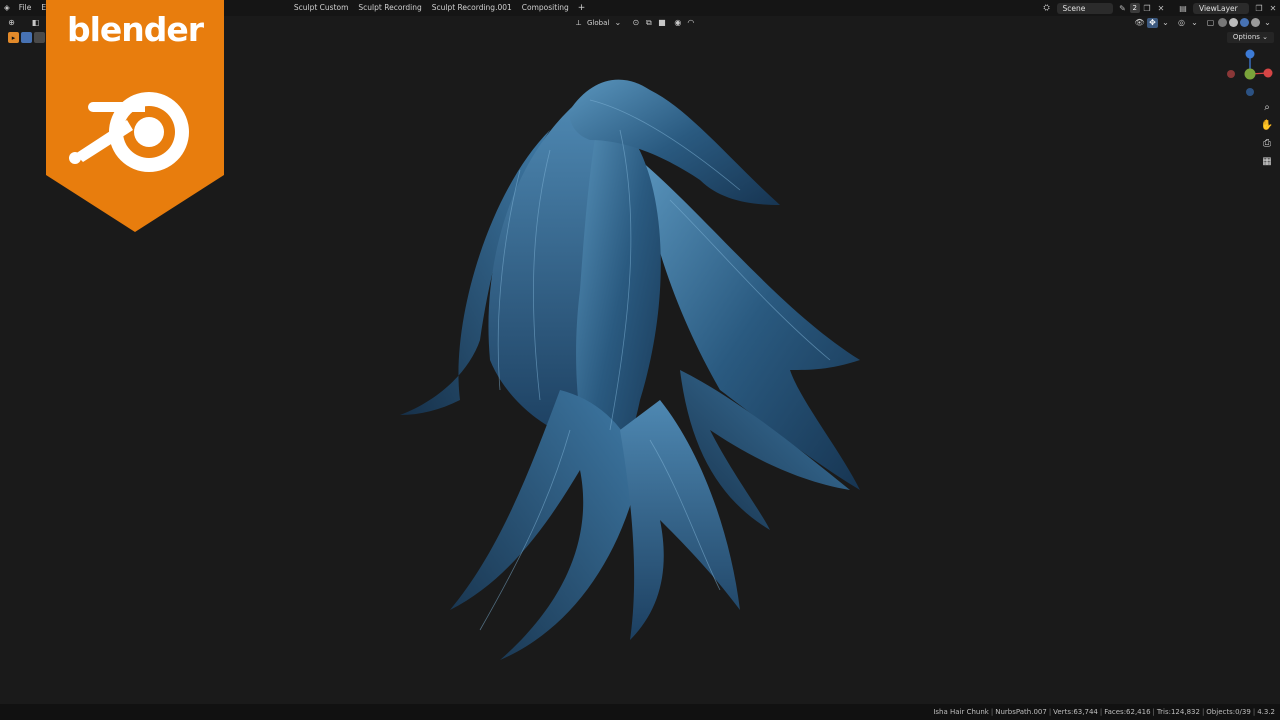  What do you see at coordinates (321, 8) in the screenshot?
I see `tab-sculpt-custom: Sculpt Custom` at bounding box center [321, 8].